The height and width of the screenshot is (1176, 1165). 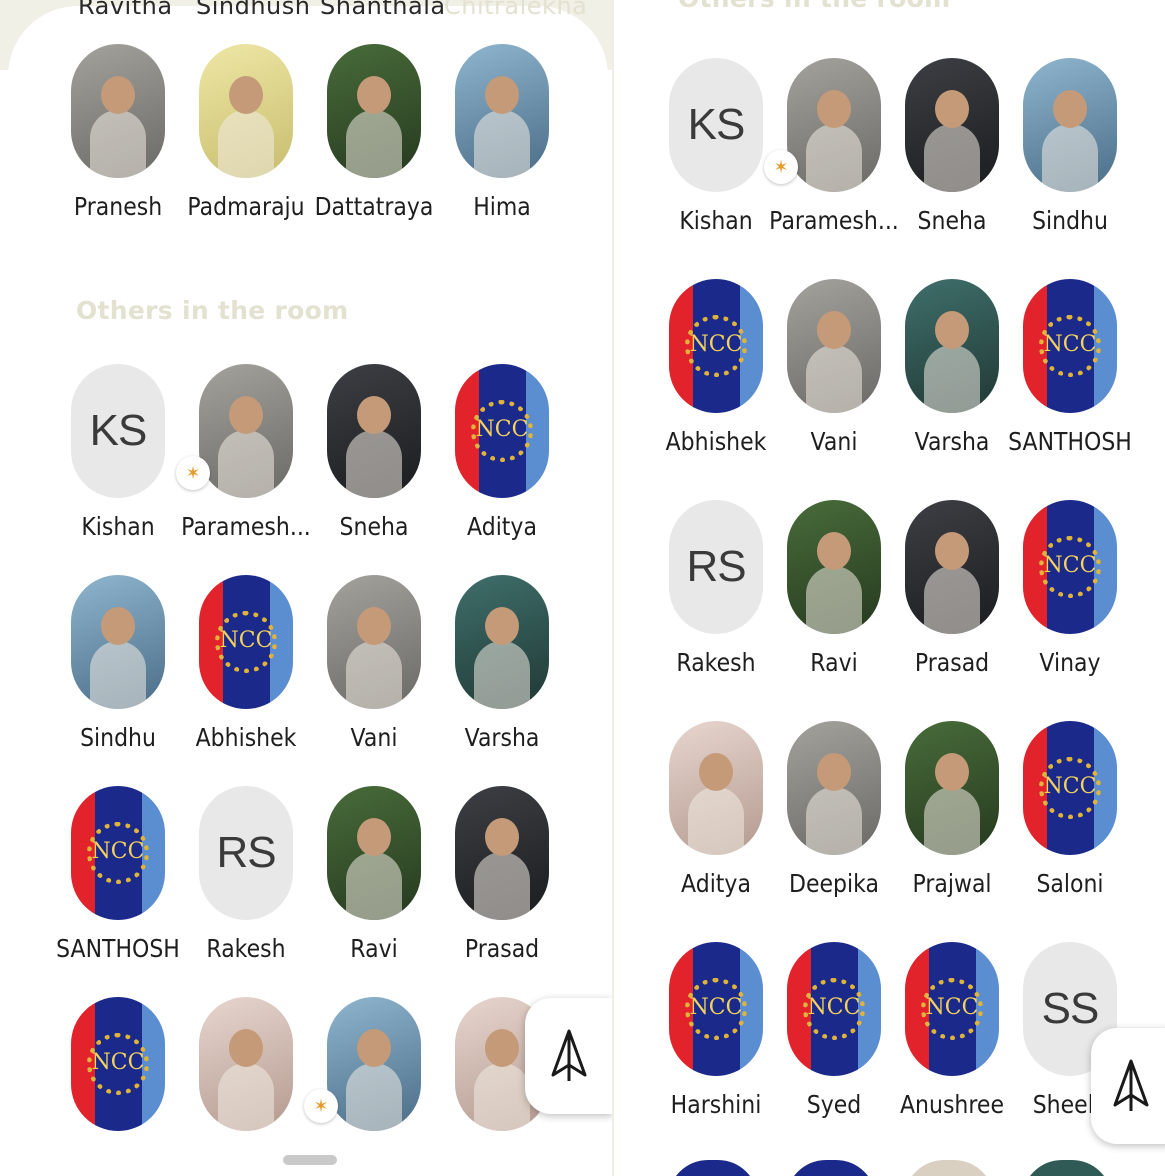 I want to click on participant-tile, so click(x=246, y=1086).